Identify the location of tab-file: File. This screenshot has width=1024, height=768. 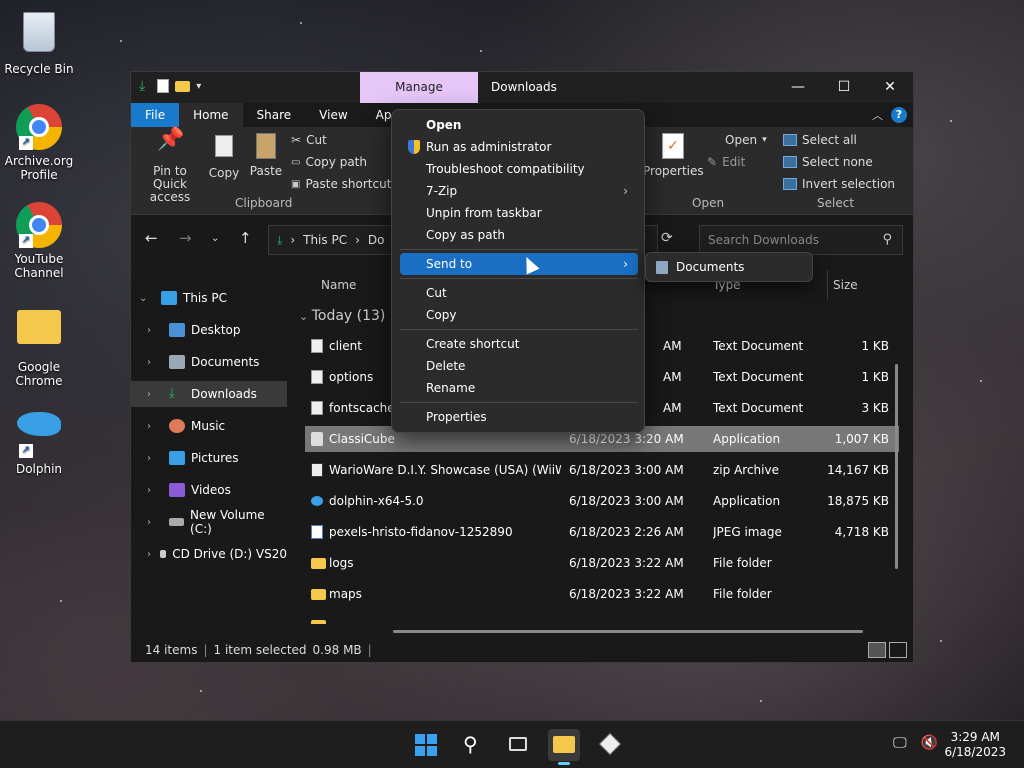
(155, 115).